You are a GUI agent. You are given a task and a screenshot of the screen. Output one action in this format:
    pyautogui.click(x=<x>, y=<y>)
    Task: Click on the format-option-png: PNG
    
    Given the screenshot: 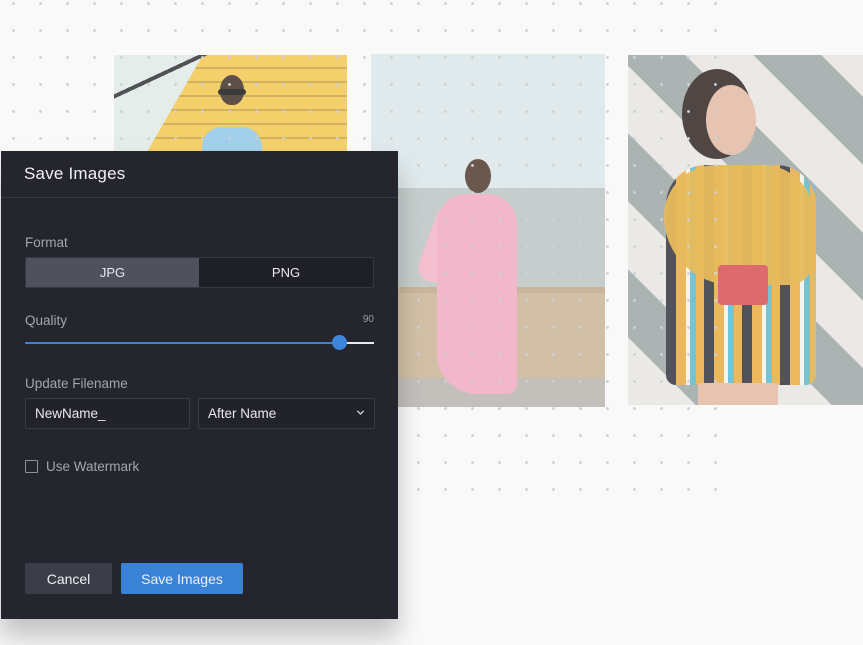 What is the action you would take?
    pyautogui.click(x=286, y=272)
    